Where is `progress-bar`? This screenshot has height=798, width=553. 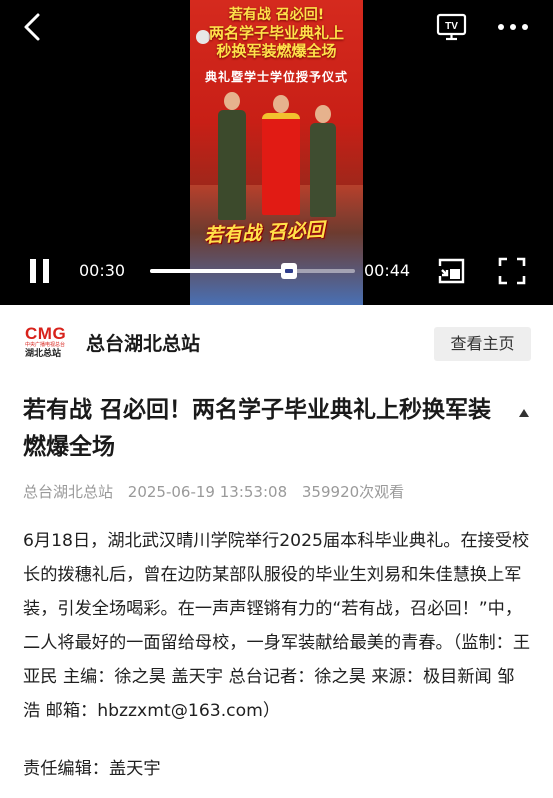
progress-bar is located at coordinates (252, 271).